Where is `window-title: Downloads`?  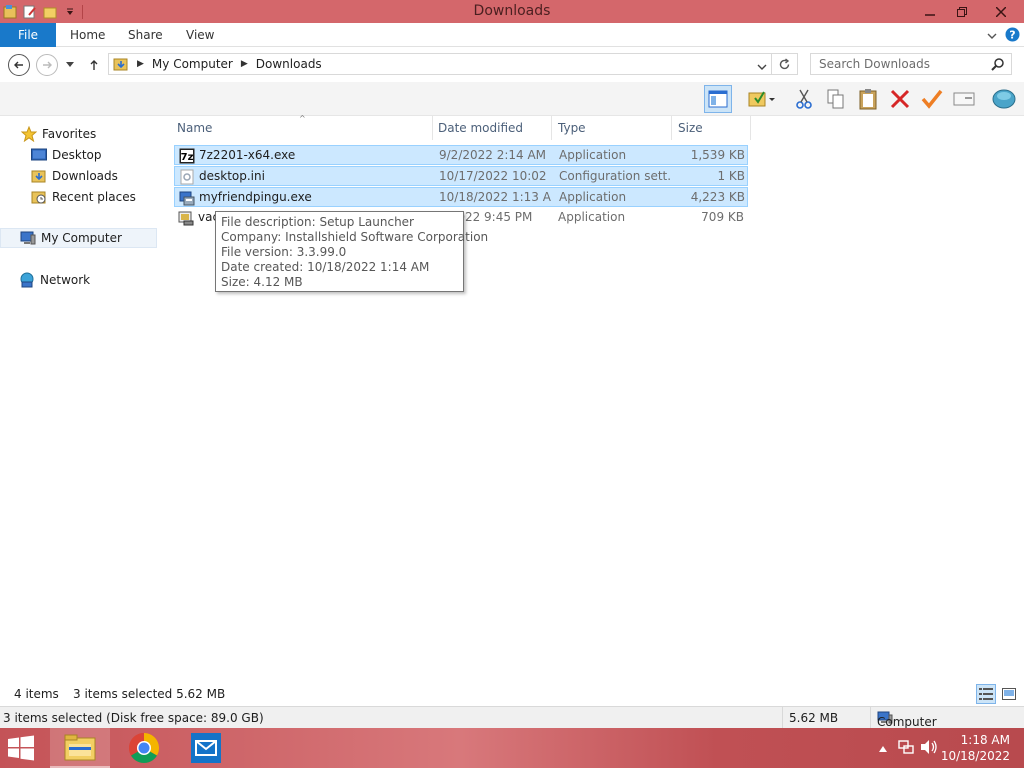 window-title: Downloads is located at coordinates (512, 11).